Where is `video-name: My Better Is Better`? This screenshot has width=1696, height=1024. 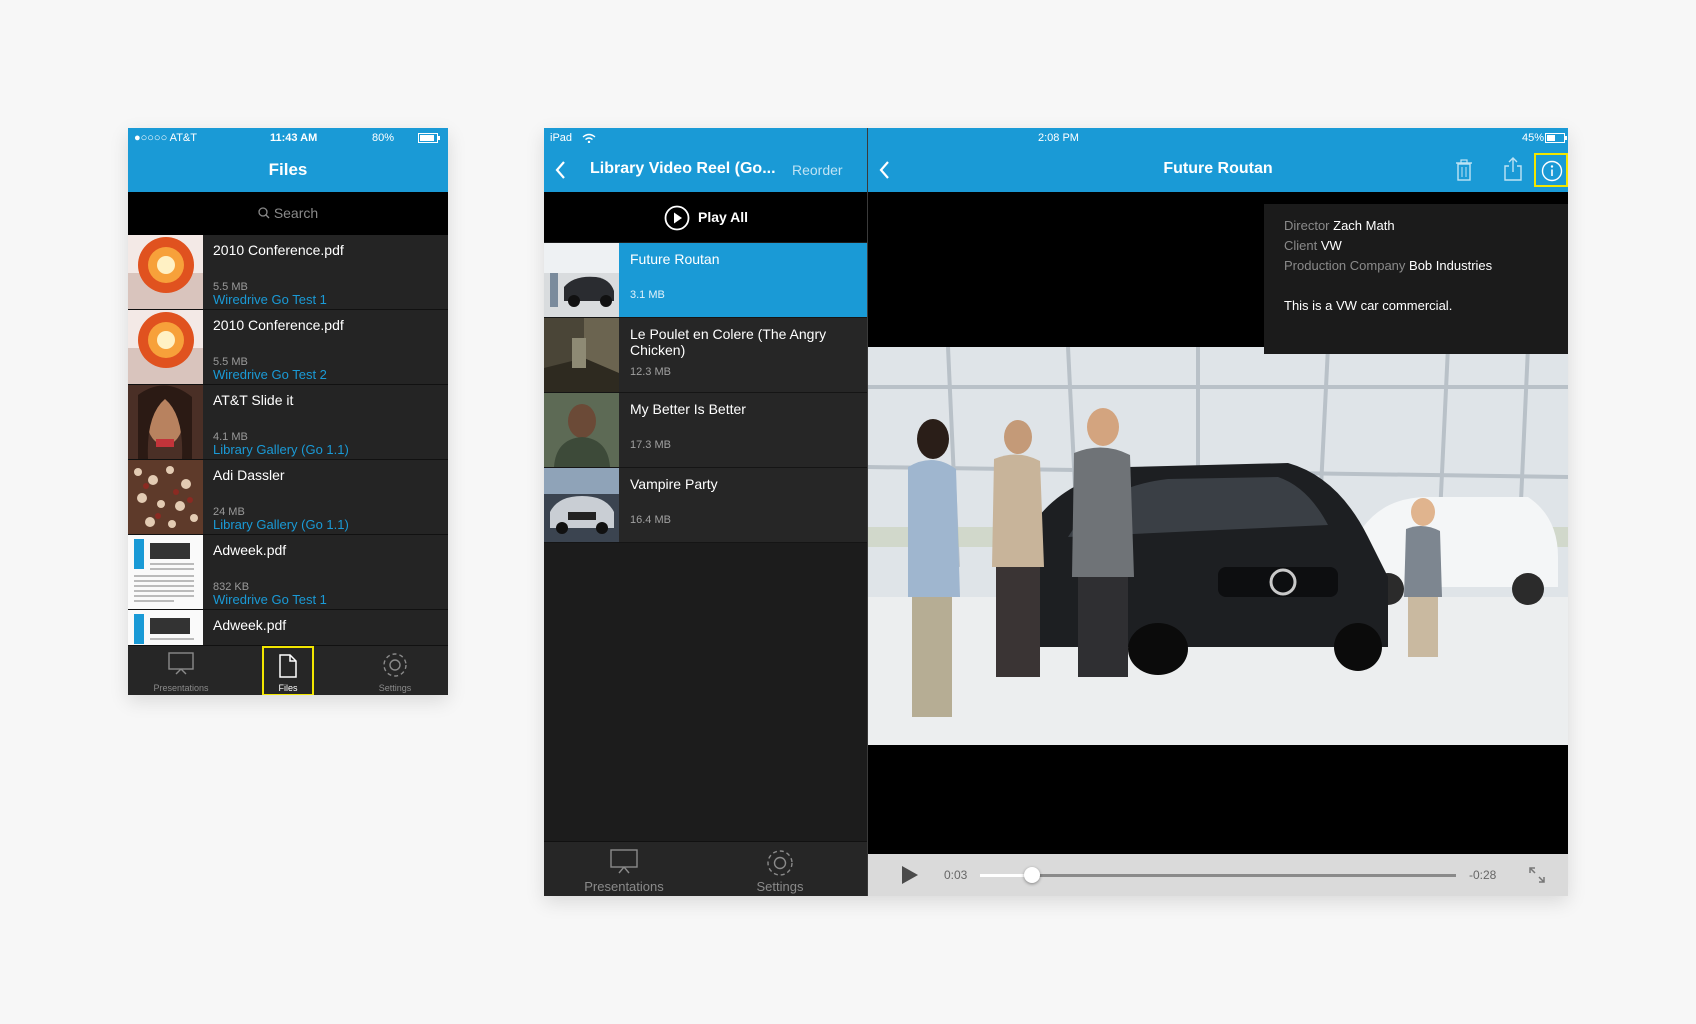 video-name: My Better Is Better is located at coordinates (688, 409).